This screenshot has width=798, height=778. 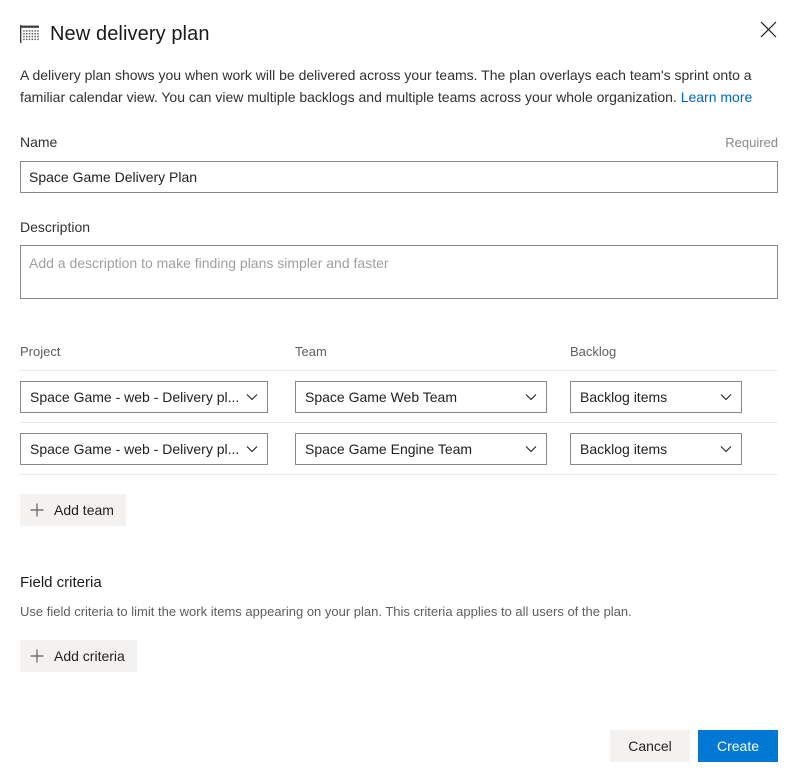 What do you see at coordinates (40, 351) in the screenshot?
I see `column-header-project: Project` at bounding box center [40, 351].